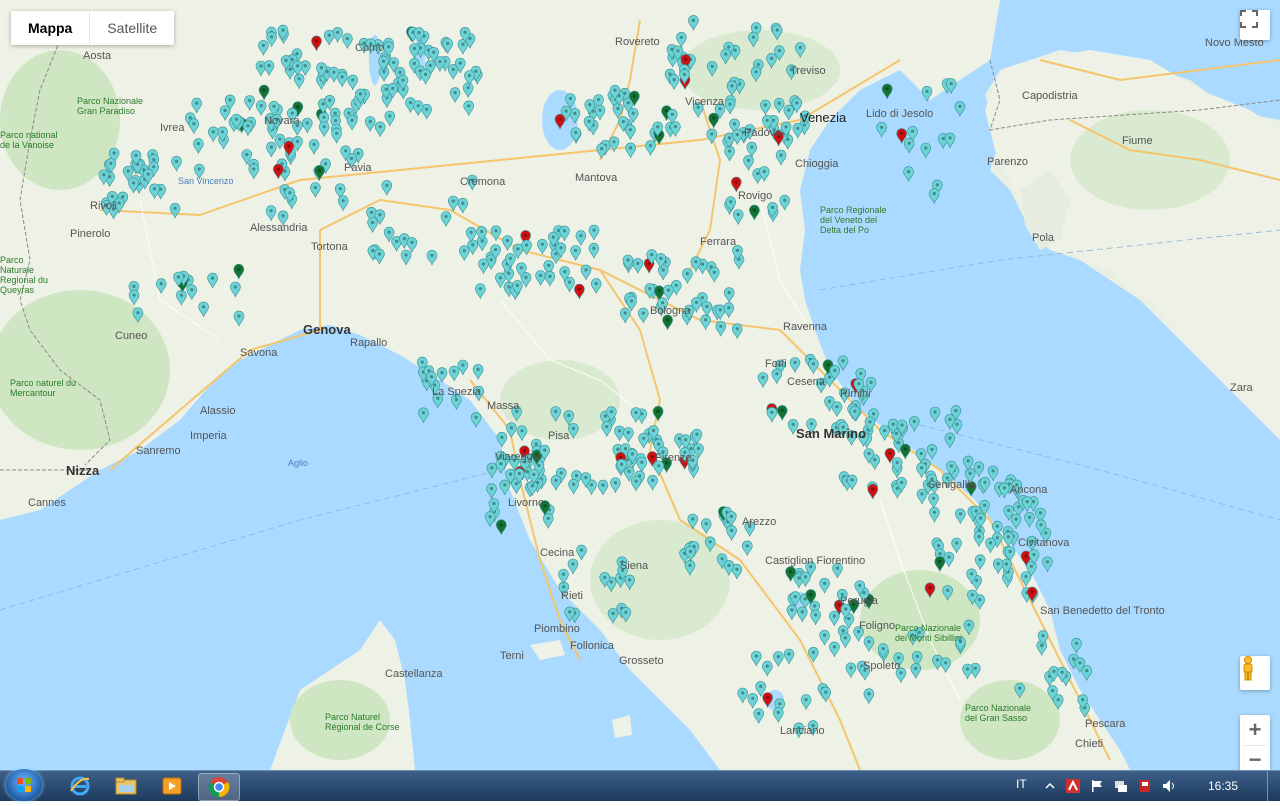  Describe the element at coordinates (1050, 786) in the screenshot. I see `show-hidden-icons-icon` at that location.